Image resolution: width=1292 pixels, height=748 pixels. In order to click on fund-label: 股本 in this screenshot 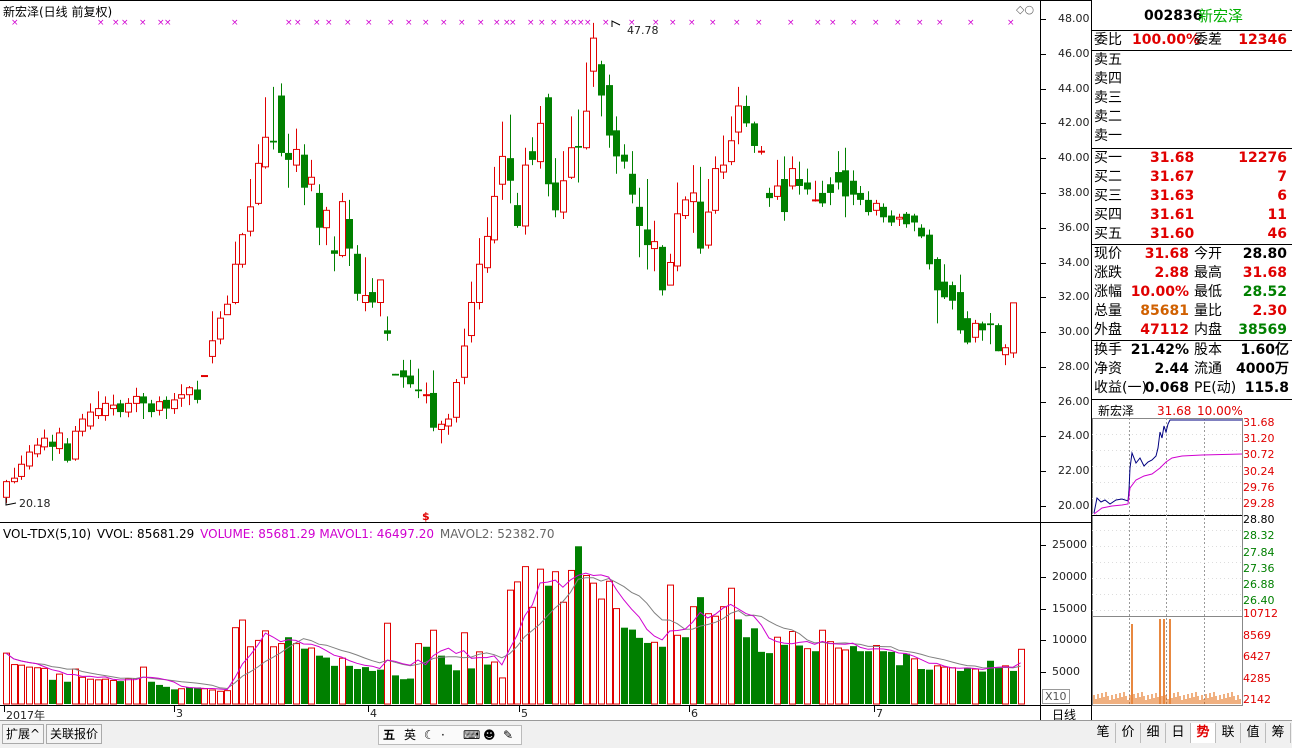, I will do `click(1208, 350)`.